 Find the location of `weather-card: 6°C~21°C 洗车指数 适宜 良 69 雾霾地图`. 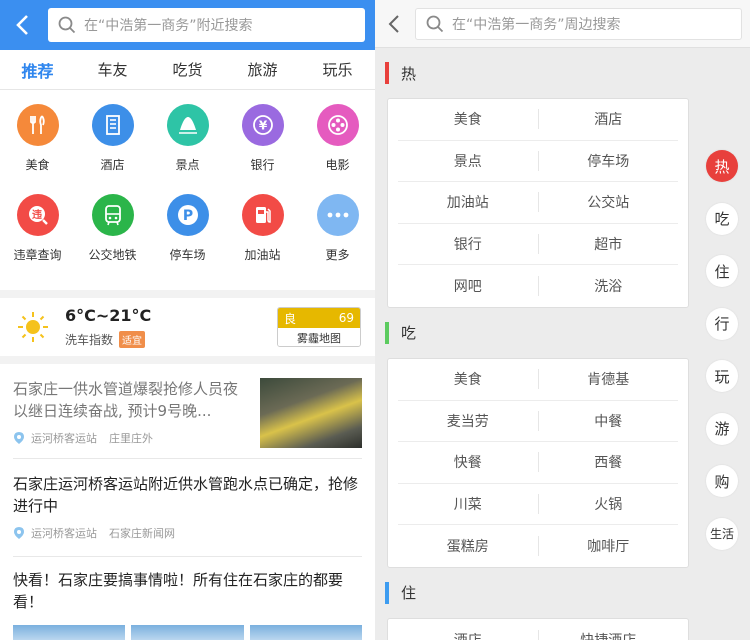

weather-card: 6°C~21°C 洗车指数 适宜 良 69 雾霾地图 is located at coordinates (187, 327).